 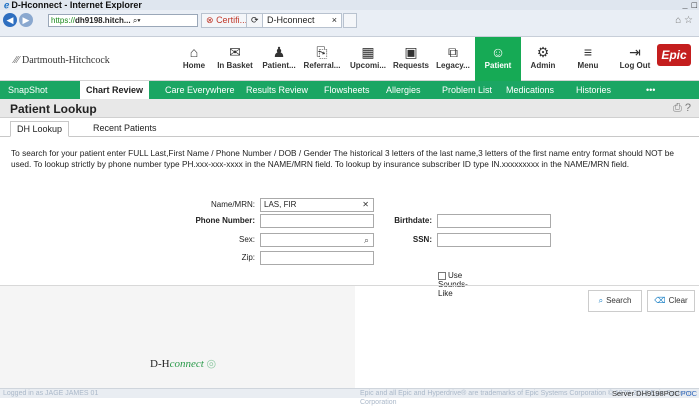 I want to click on dhconnect-logo: D-Hconnect ◎, so click(x=183, y=364).